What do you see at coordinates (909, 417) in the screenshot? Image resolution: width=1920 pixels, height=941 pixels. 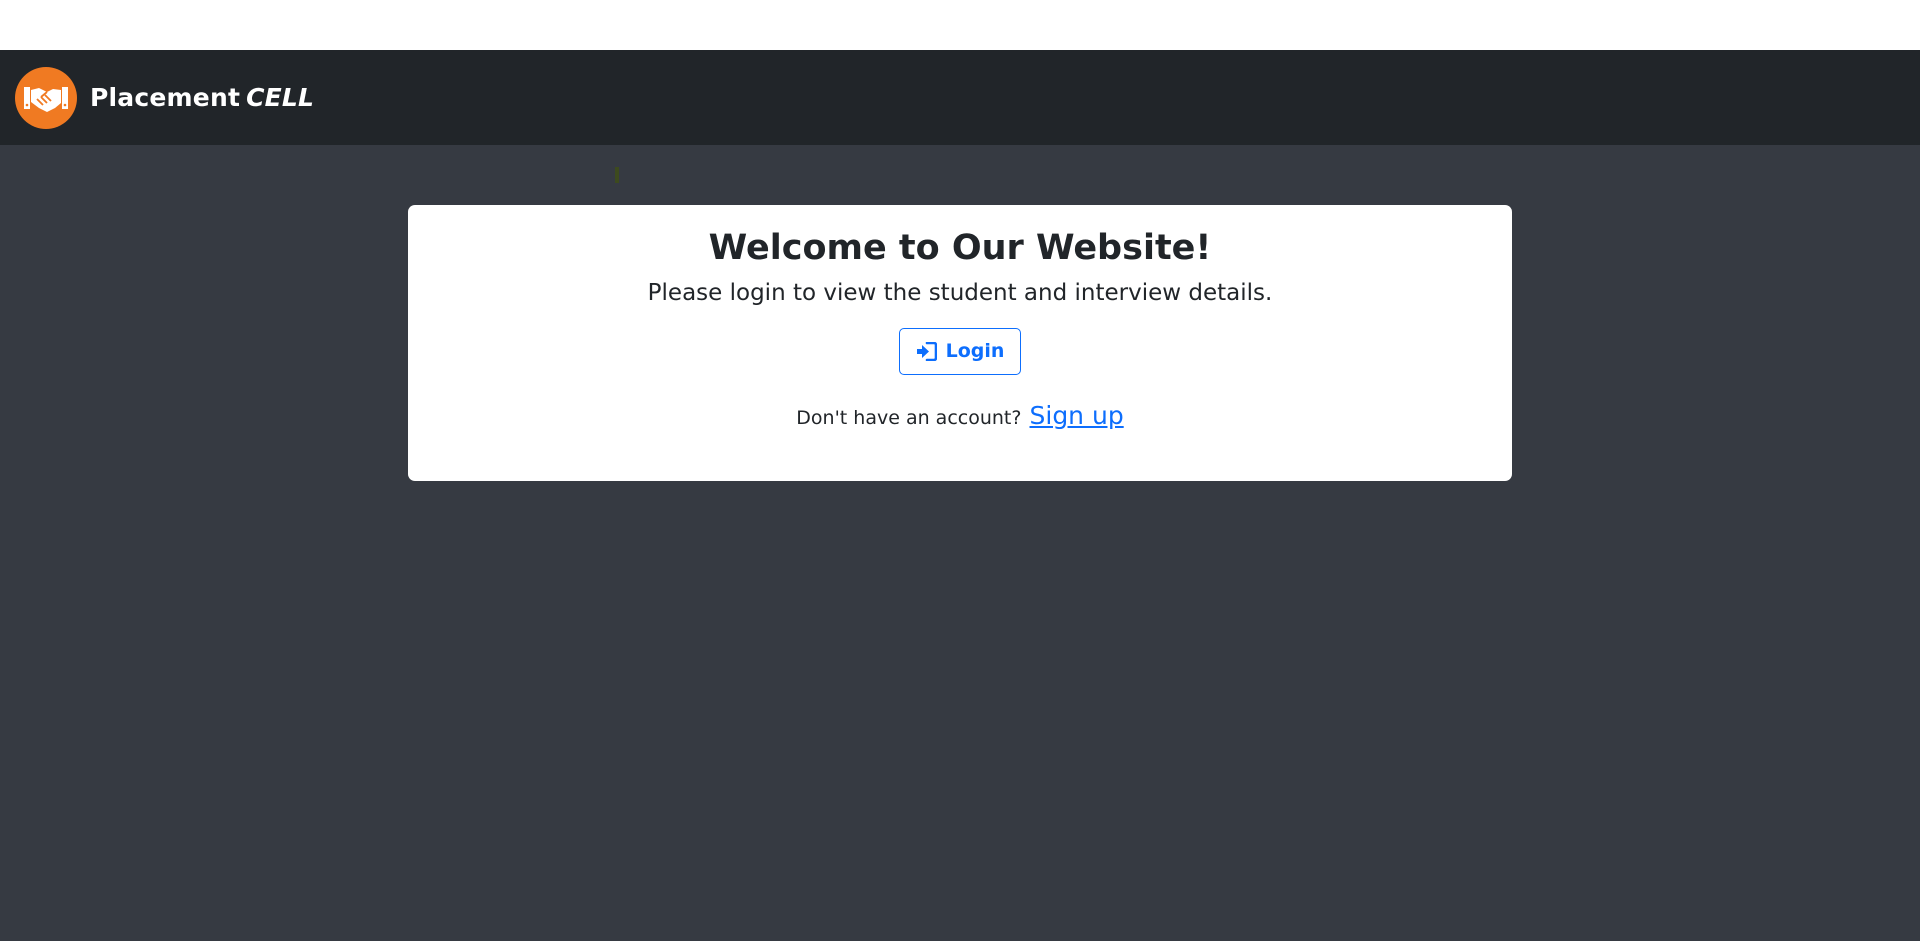 I see `signup-prompt: Don't have an account?` at bounding box center [909, 417].